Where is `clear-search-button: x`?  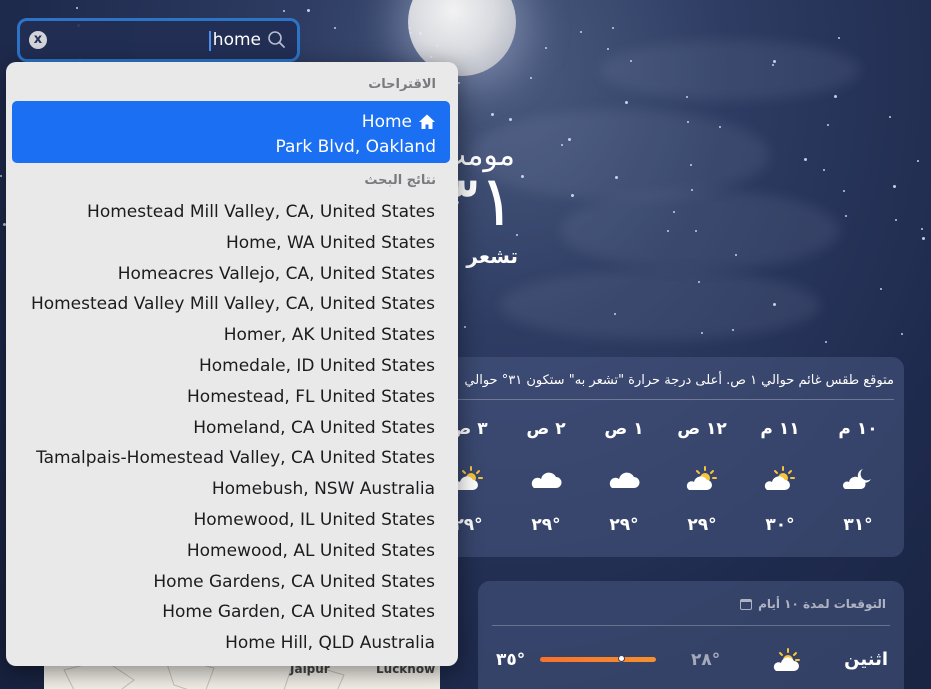
clear-search-button: x is located at coordinates (38, 40).